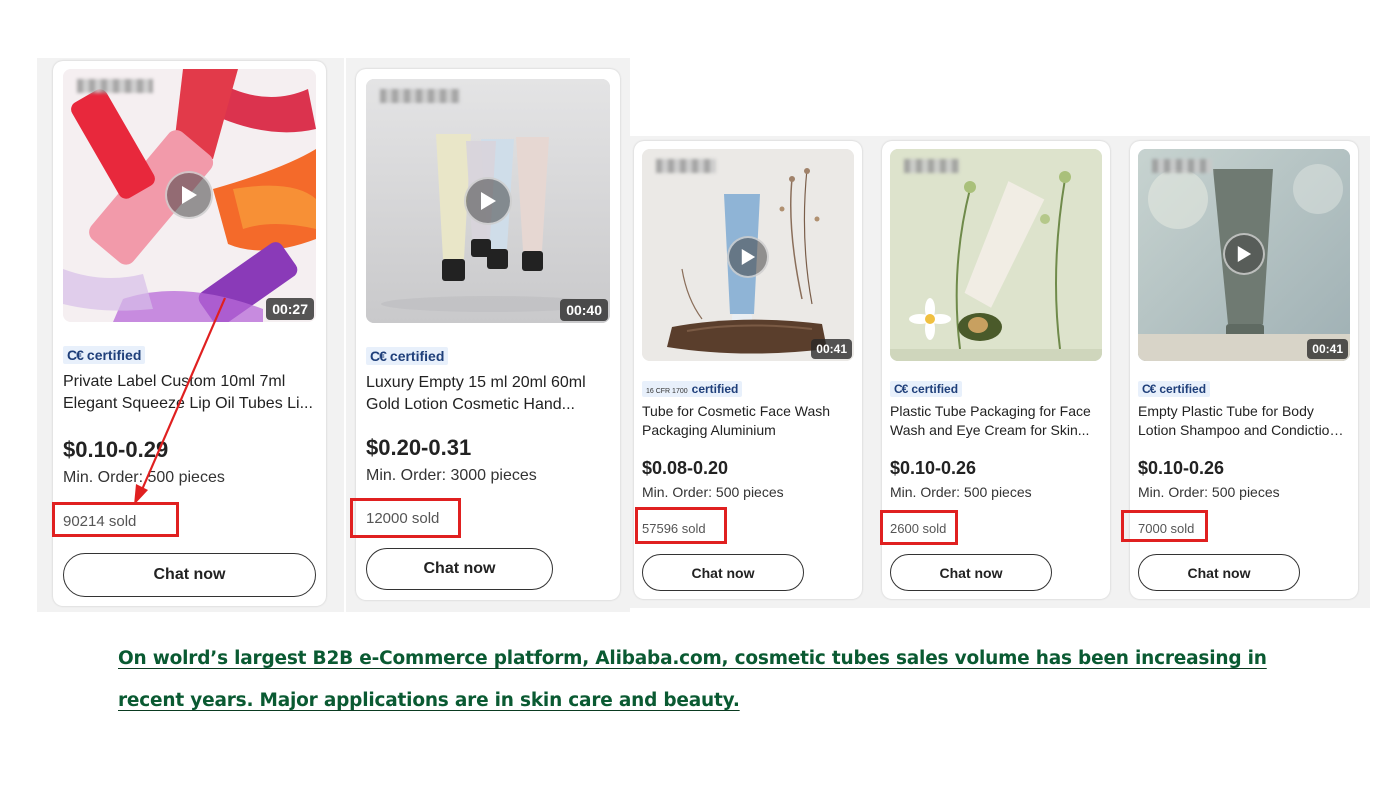  I want to click on cfr-mark-icon: 16 CFR 1700, so click(667, 391).